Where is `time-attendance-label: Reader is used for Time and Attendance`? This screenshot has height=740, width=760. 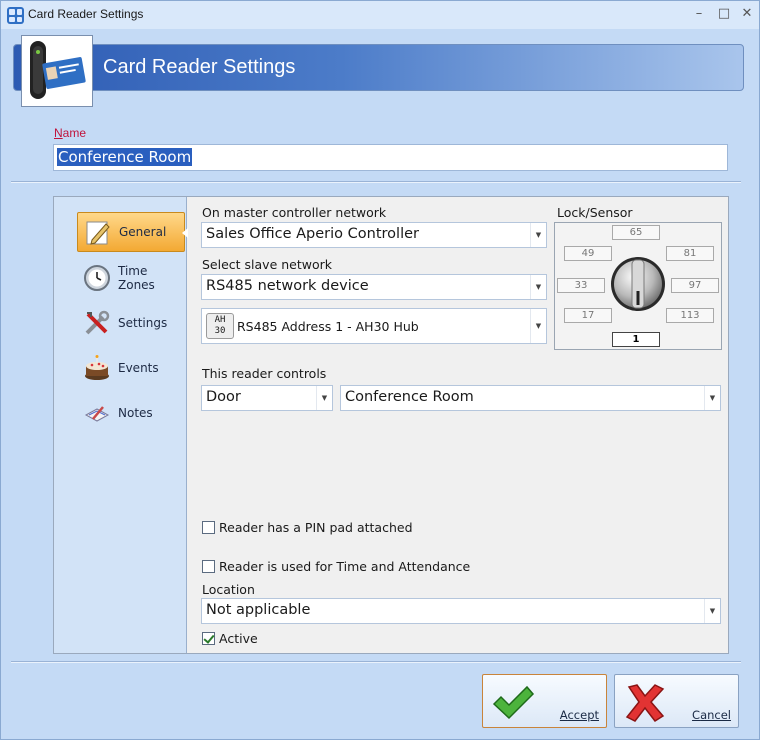
time-attendance-label: Reader is used for Time and Attendance is located at coordinates (345, 566).